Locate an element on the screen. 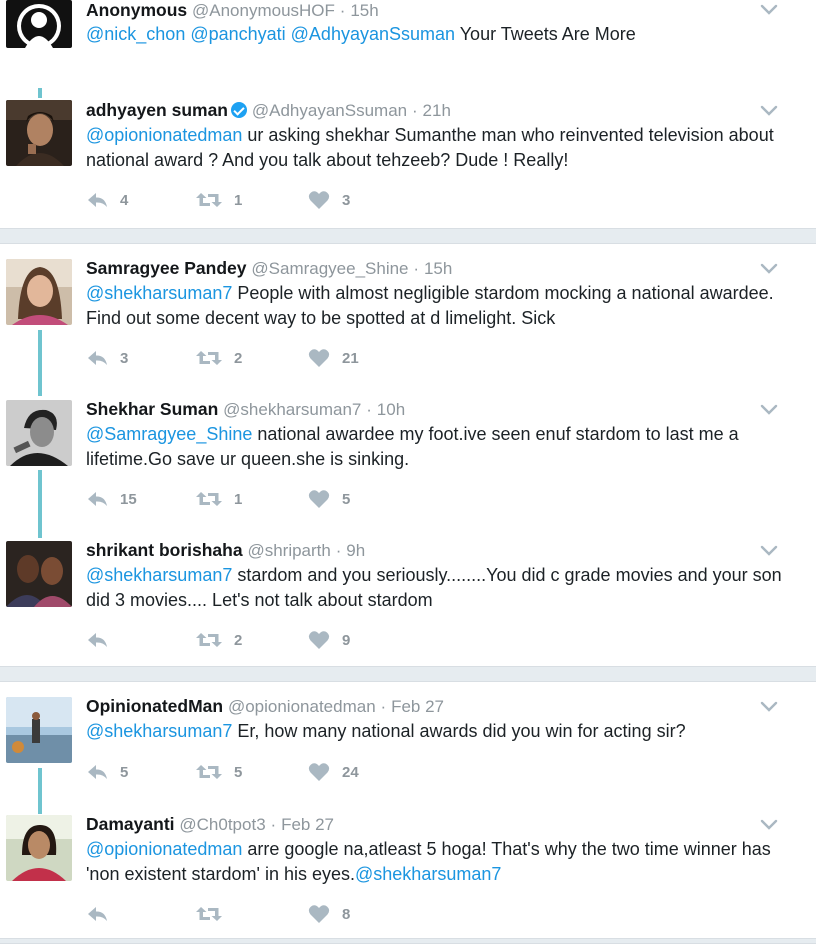 This screenshot has width=816, height=944. retweet-button is located at coordinates (215, 914).